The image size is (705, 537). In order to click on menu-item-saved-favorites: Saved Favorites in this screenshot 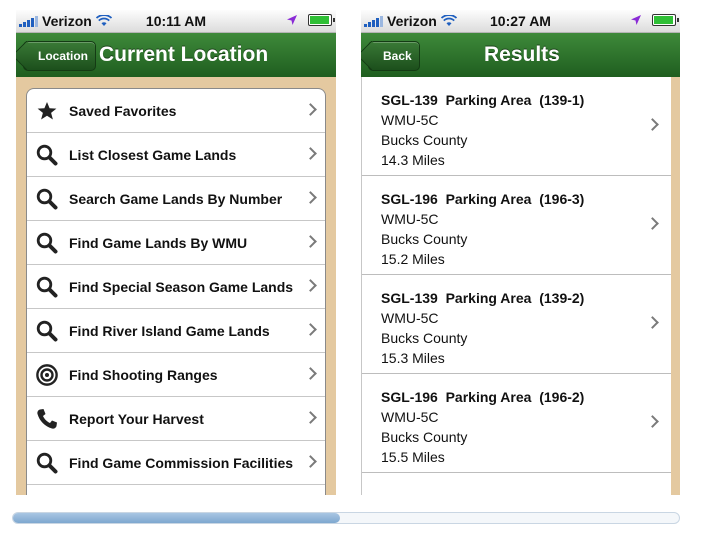, I will do `click(176, 111)`.